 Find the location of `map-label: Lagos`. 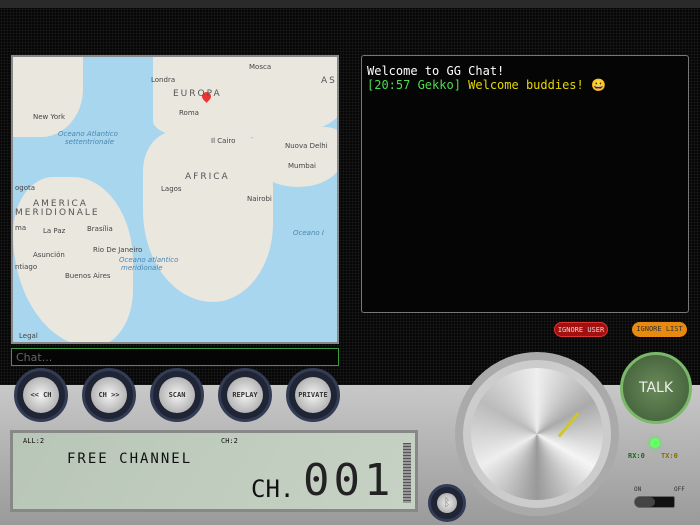

map-label: Lagos is located at coordinates (171, 189).